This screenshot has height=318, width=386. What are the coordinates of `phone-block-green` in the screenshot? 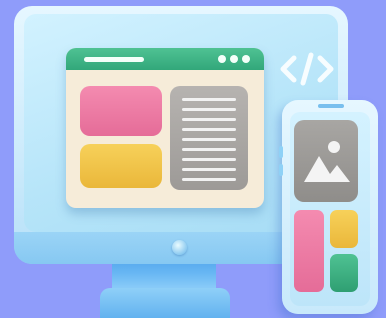 It's located at (344, 273).